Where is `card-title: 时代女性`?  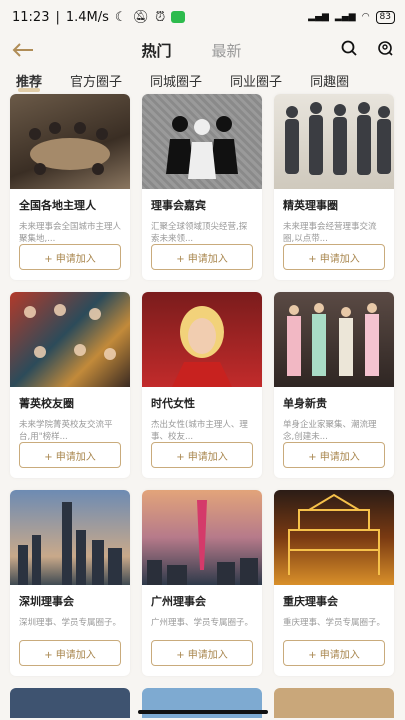 card-title: 时代女性 is located at coordinates (173, 403).